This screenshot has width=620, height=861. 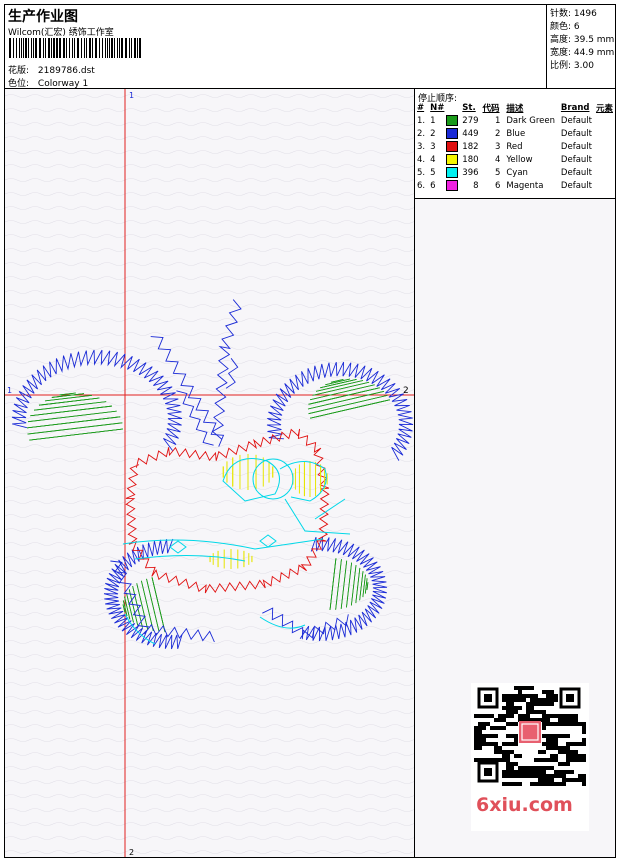 I want to click on table-row: 6. 6 8 6 Magenta Default, so click(x=515, y=185).